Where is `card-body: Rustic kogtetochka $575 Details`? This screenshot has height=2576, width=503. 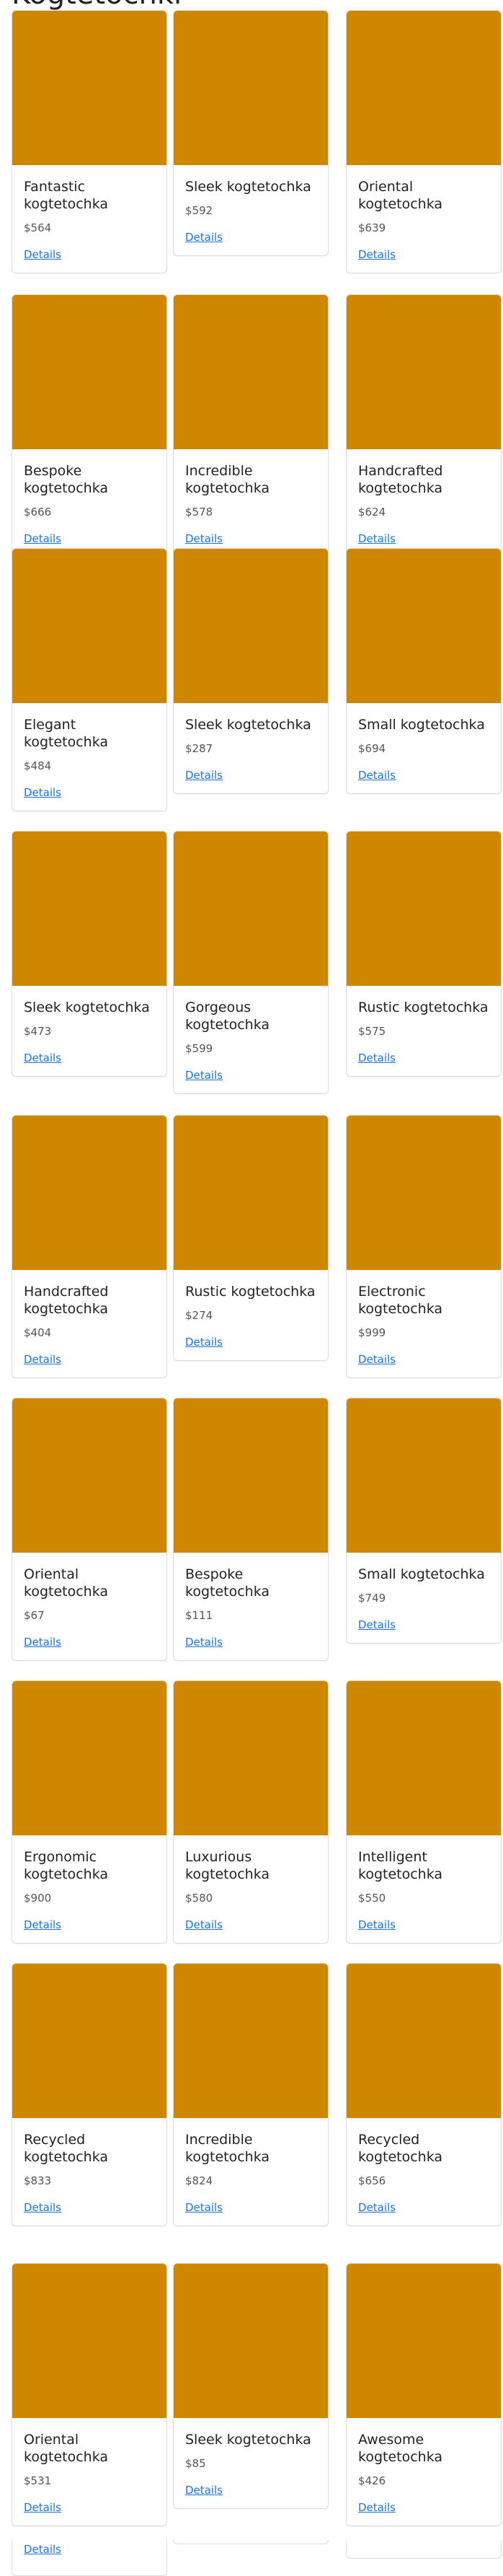 card-body: Rustic kogtetochka $575 Details is located at coordinates (424, 1031).